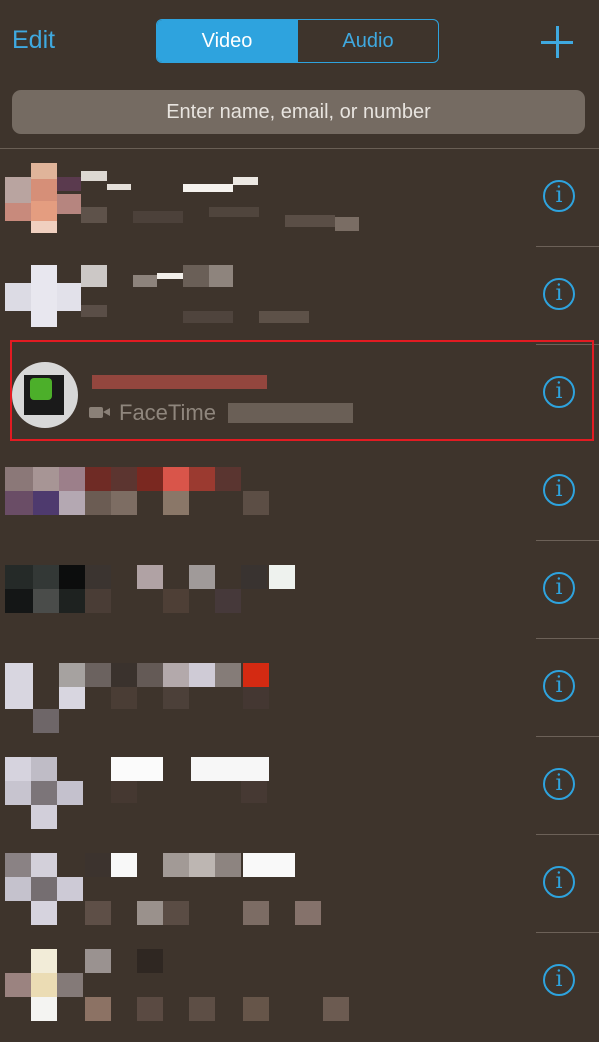 The width and height of the screenshot is (599, 1042). I want to click on edit-button: Edit, so click(33, 40).